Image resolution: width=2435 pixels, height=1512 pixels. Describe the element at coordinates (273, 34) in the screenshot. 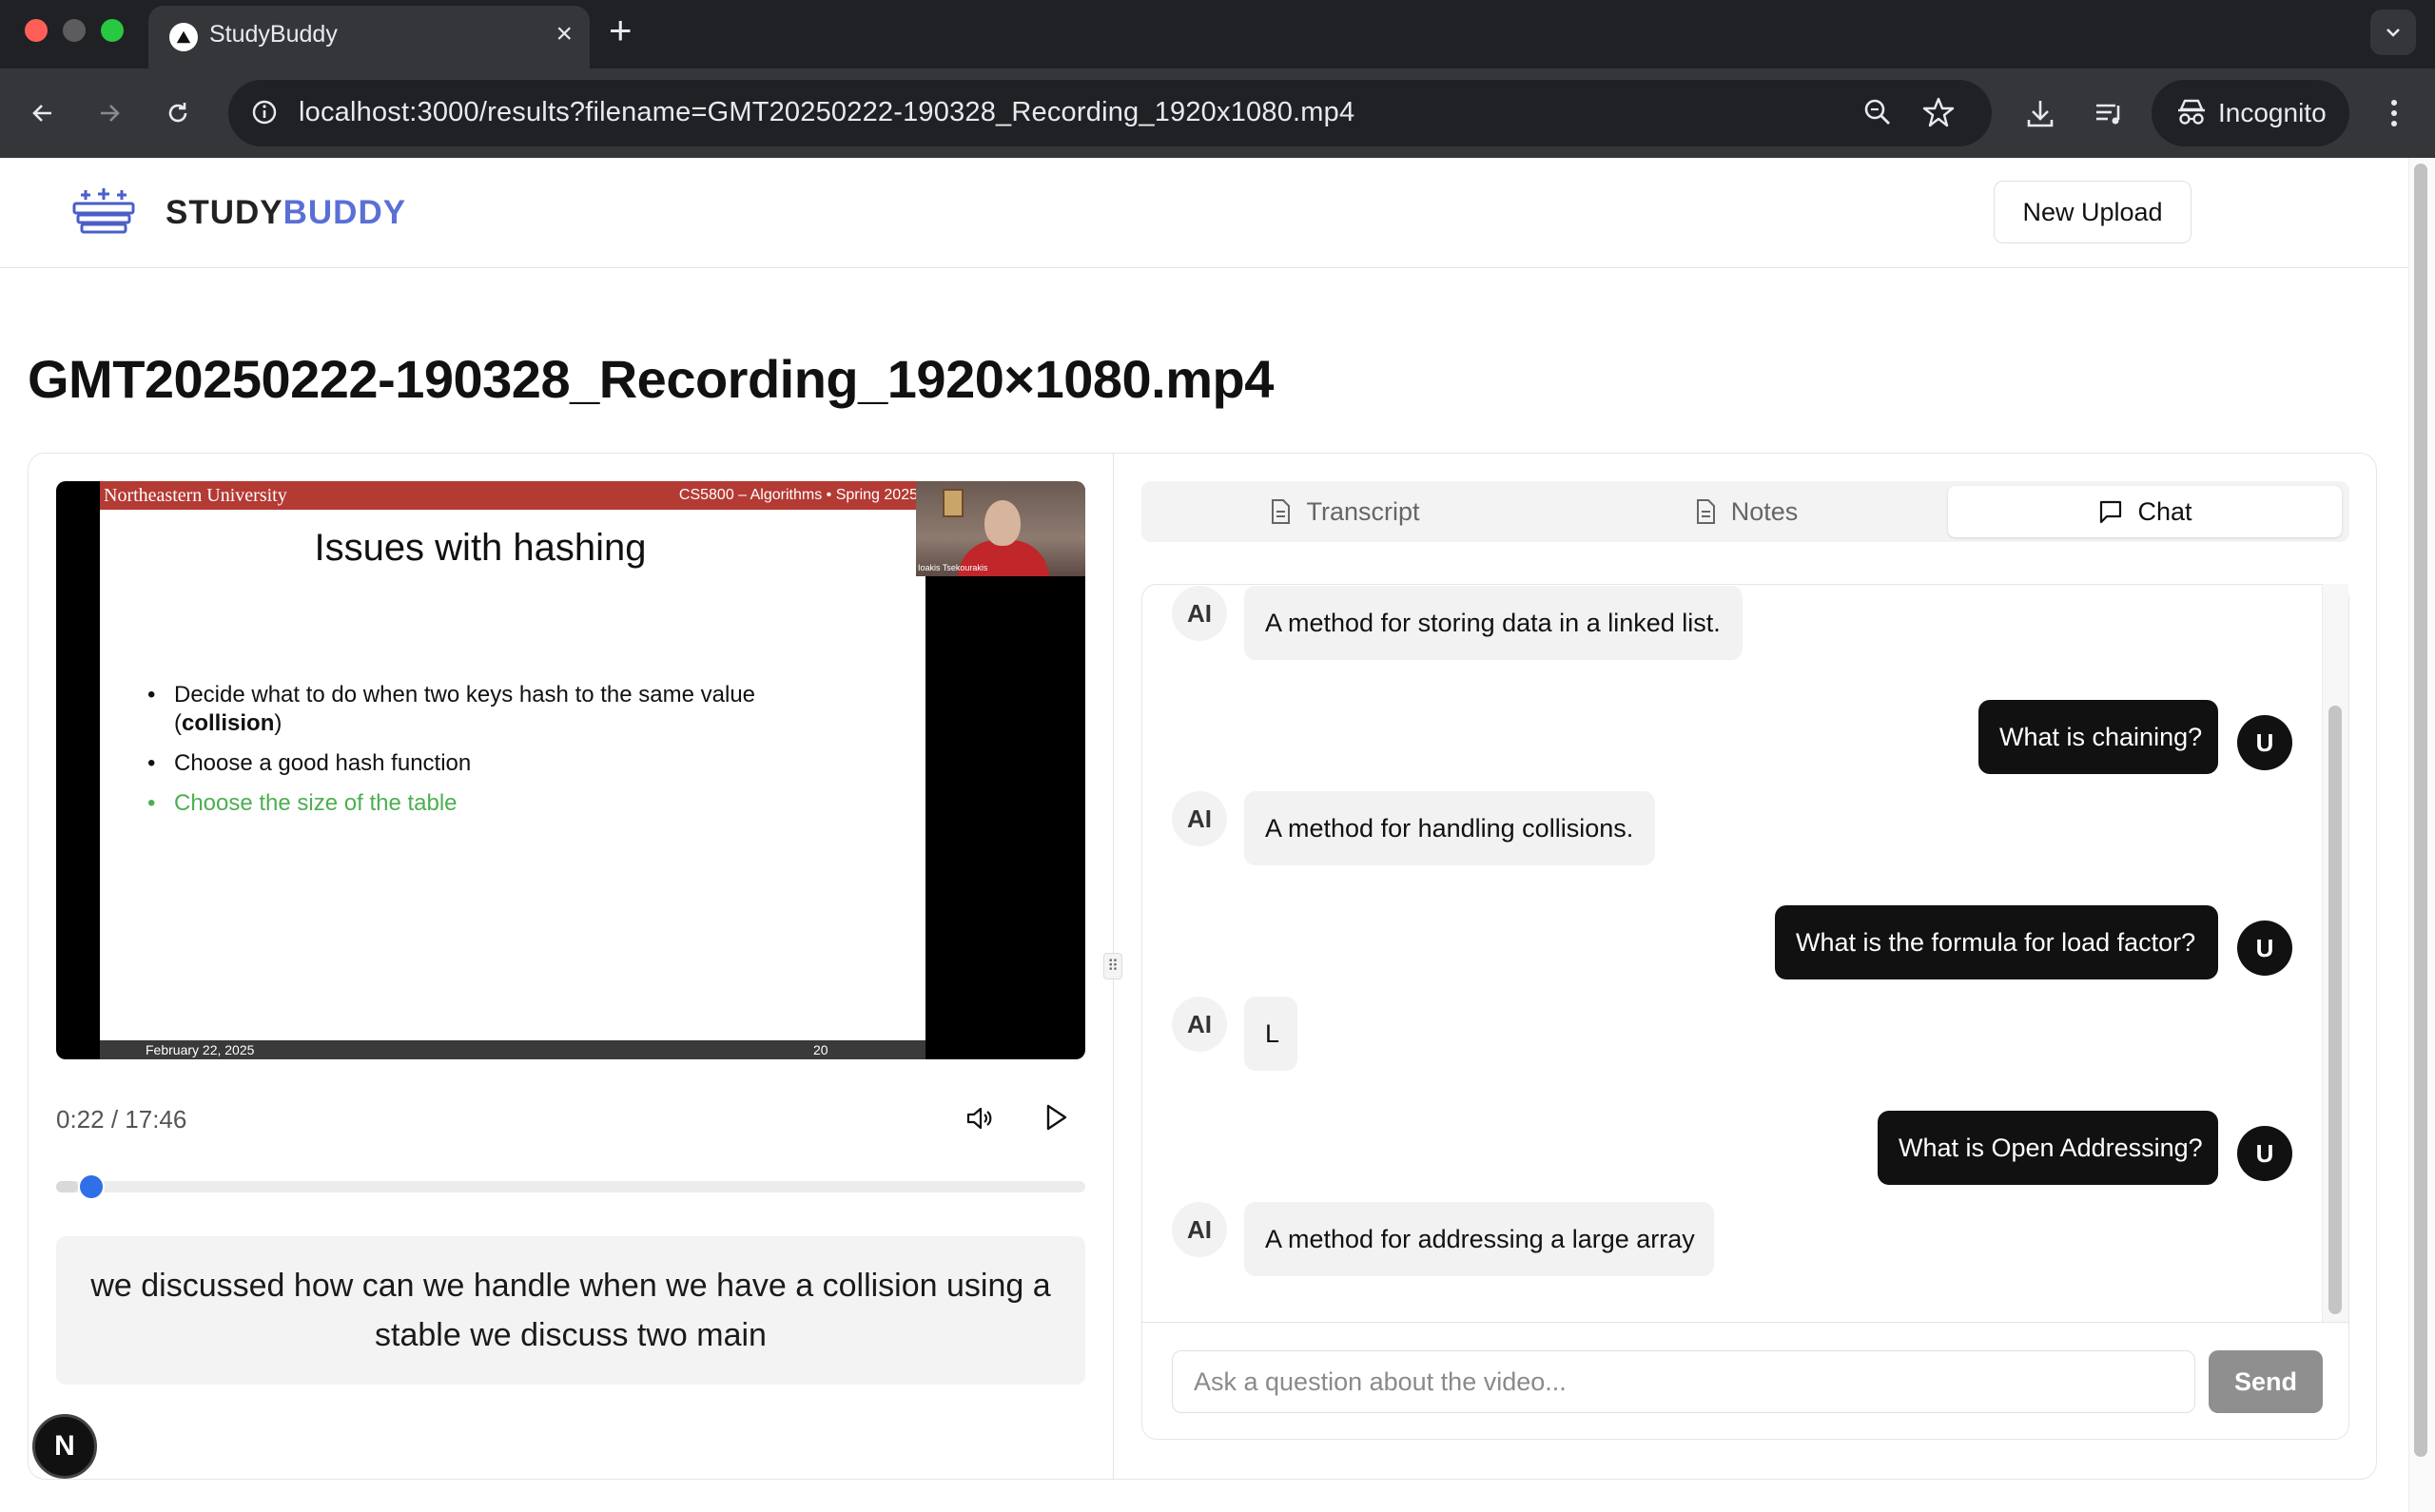

I see `tab-title: StudyBuddy` at that location.